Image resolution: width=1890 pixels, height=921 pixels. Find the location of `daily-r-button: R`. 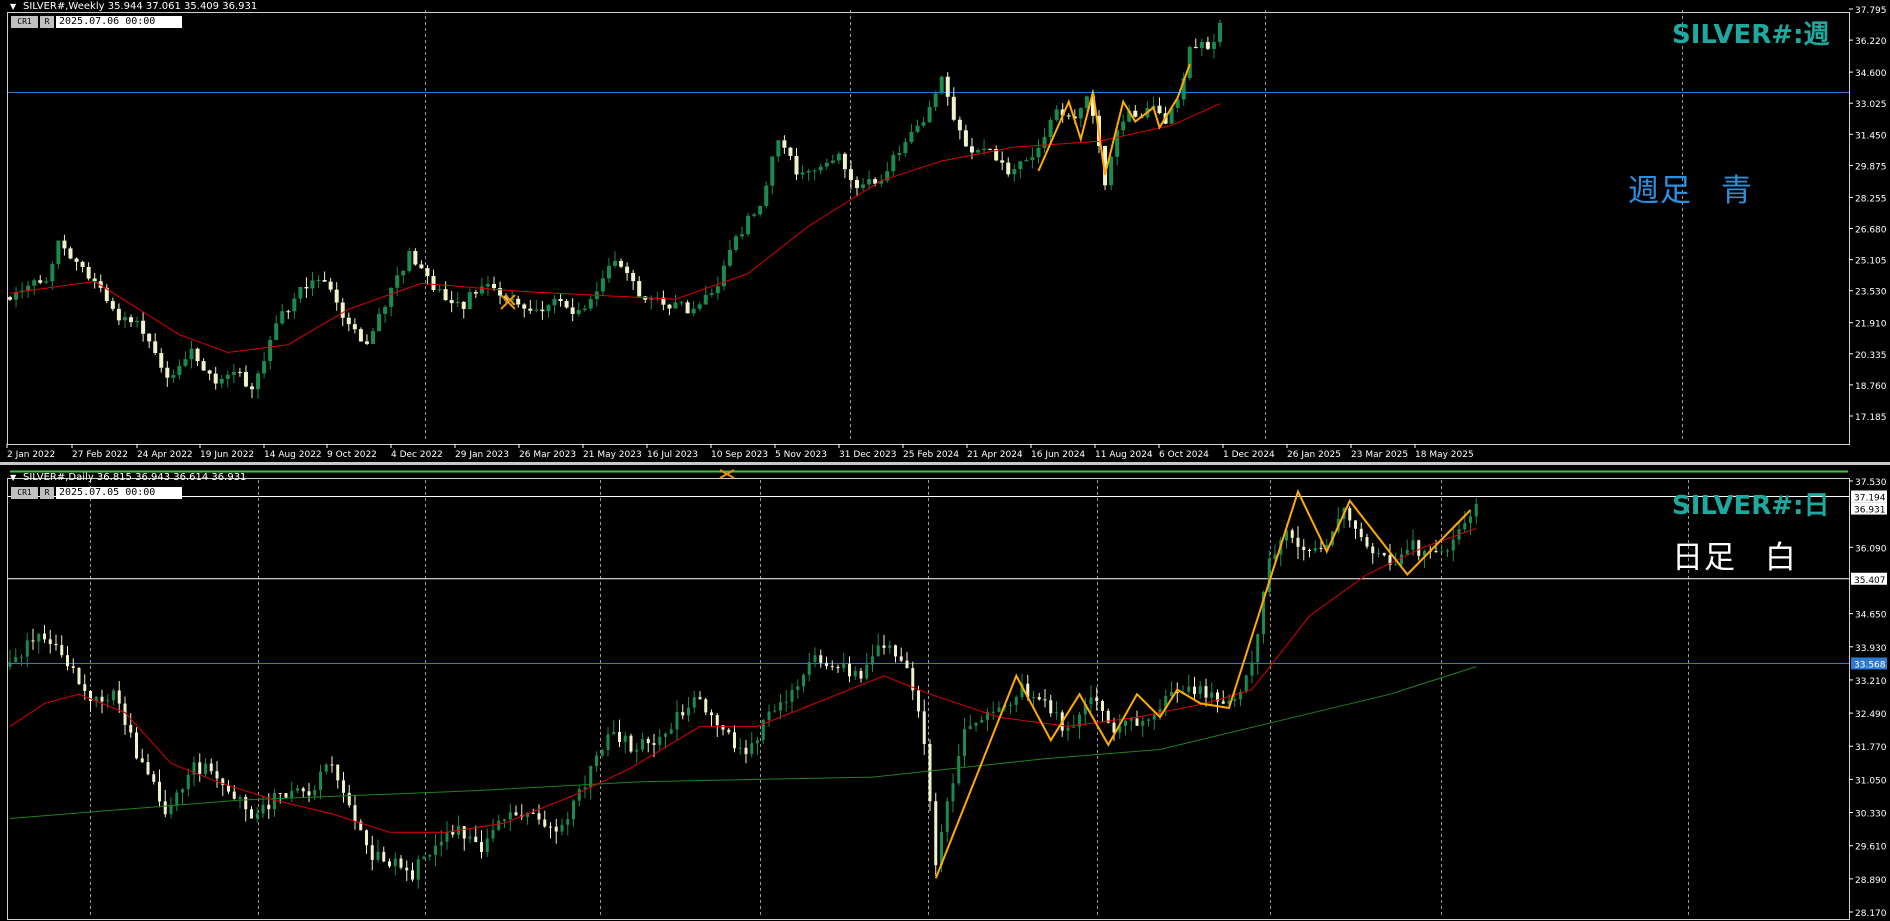

daily-r-button: R is located at coordinates (47, 493).